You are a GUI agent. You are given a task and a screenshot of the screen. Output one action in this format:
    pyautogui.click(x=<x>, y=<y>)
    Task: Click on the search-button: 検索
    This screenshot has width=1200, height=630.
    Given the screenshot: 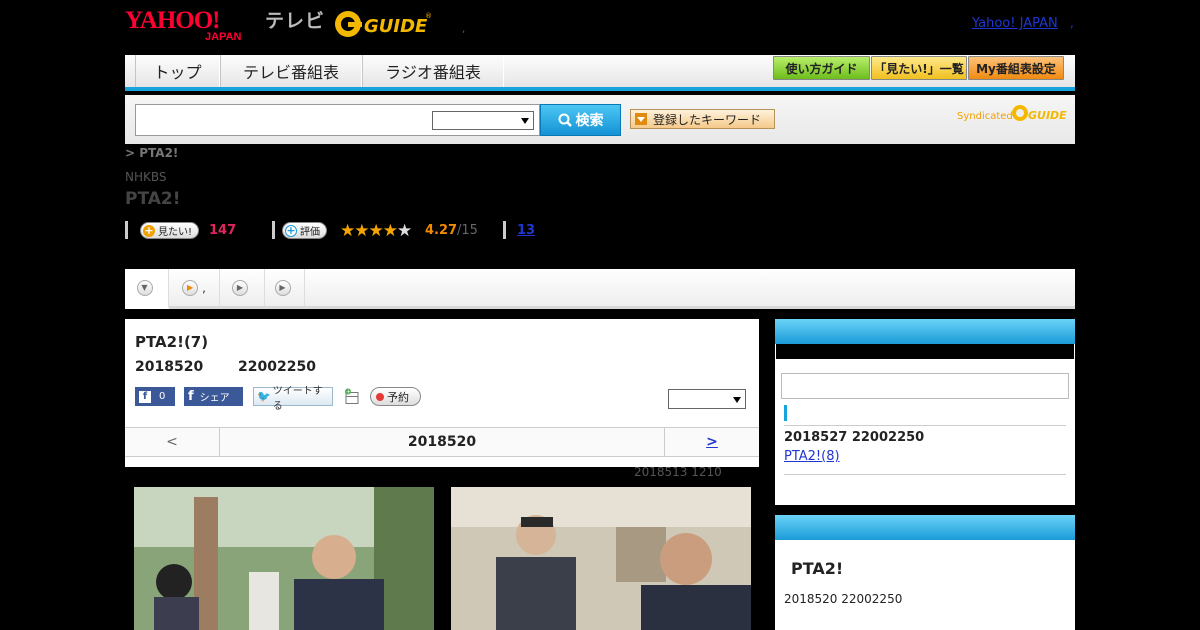 What is the action you would take?
    pyautogui.click(x=580, y=120)
    